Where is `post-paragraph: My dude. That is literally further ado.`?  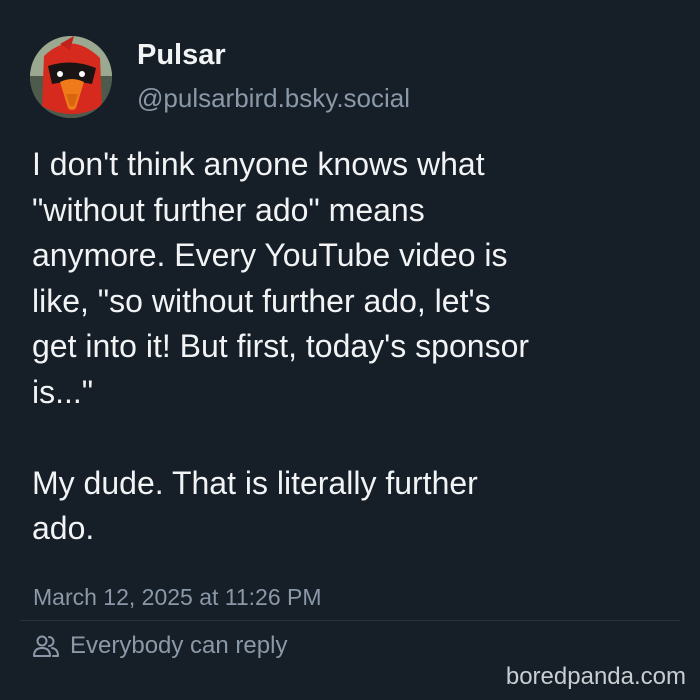 post-paragraph: My dude. That is literally further ado. is located at coordinates (357, 506).